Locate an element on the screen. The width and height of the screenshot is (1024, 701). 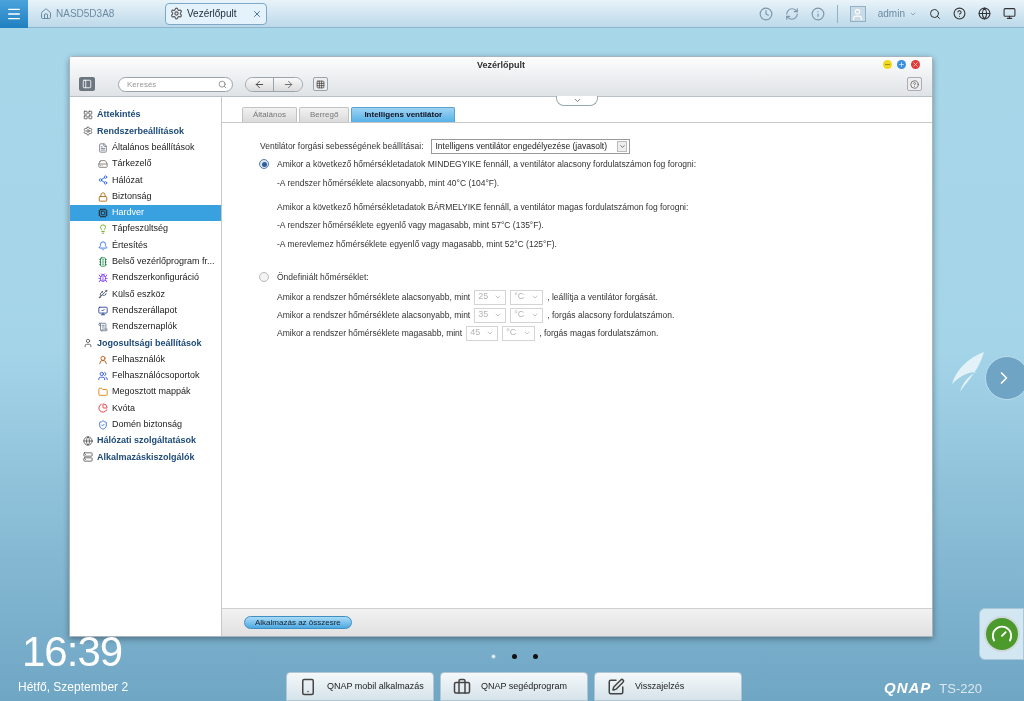
sidebar-item: Rendszerállapot is located at coordinates (145, 310).